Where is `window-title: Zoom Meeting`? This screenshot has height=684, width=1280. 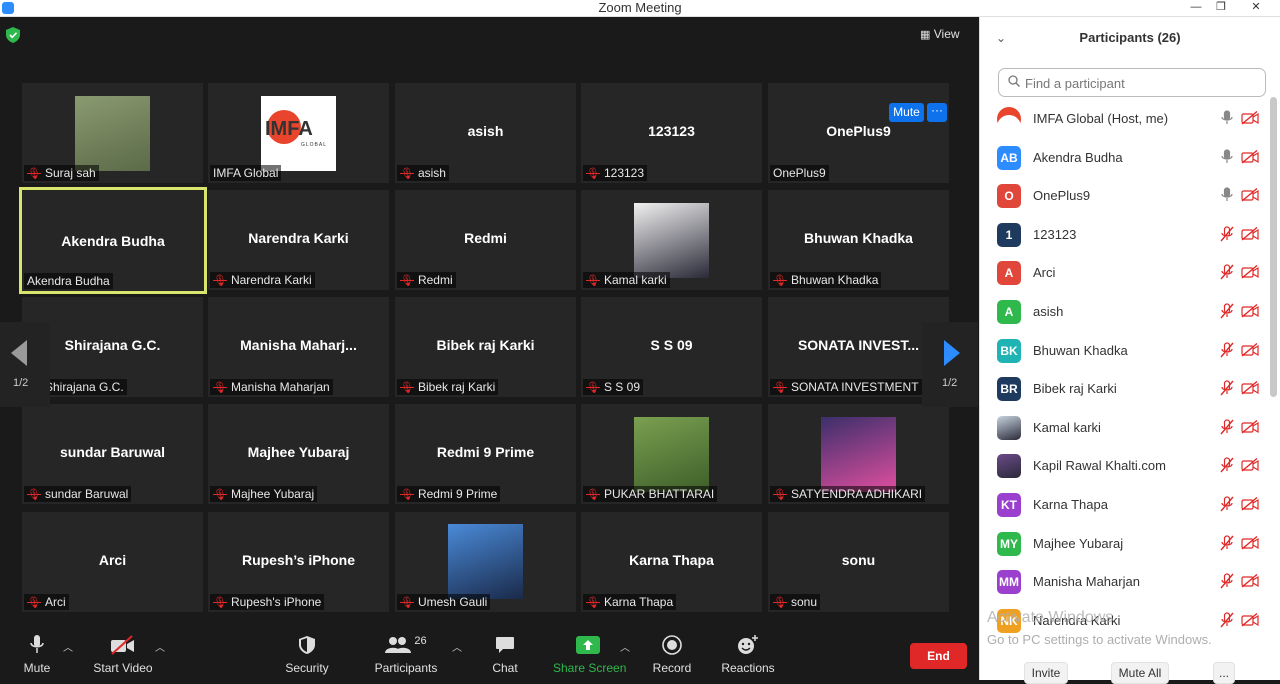 window-title: Zoom Meeting is located at coordinates (640, 7).